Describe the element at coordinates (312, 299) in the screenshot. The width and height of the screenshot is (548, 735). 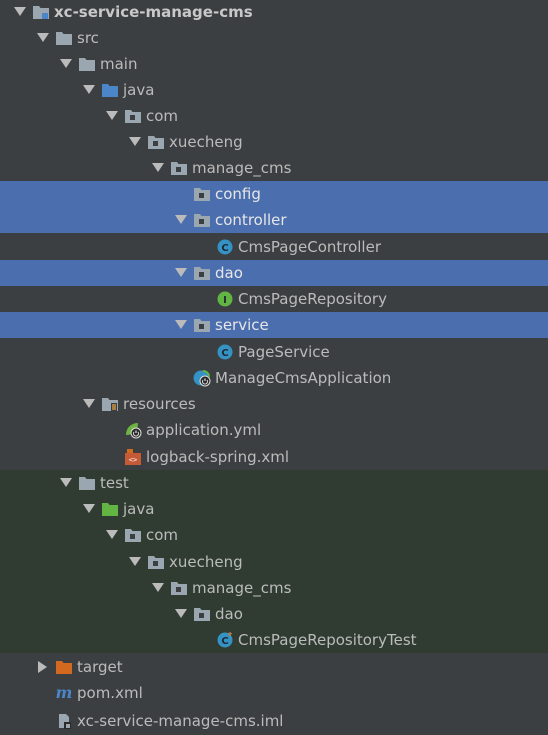
I see `tree-item-label: CmsPageRepository` at that location.